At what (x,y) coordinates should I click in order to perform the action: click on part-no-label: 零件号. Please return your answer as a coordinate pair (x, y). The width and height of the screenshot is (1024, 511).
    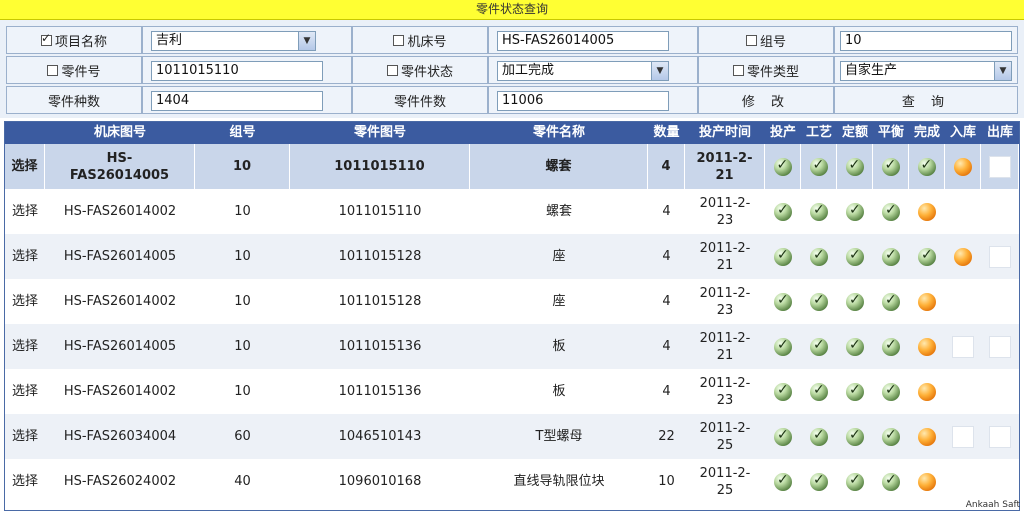
    Looking at the image, I should click on (81, 72).